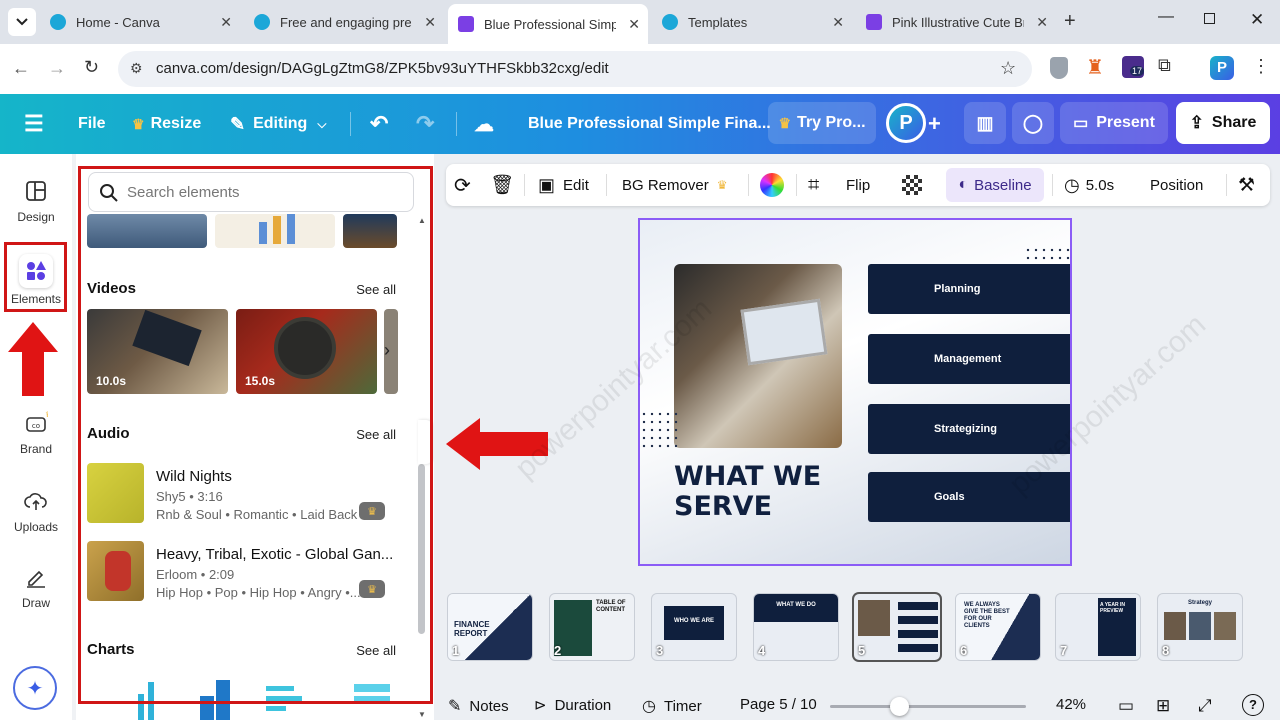 The width and height of the screenshot is (1280, 720). I want to click on duration-button: ⊳ Duration, so click(572, 705).